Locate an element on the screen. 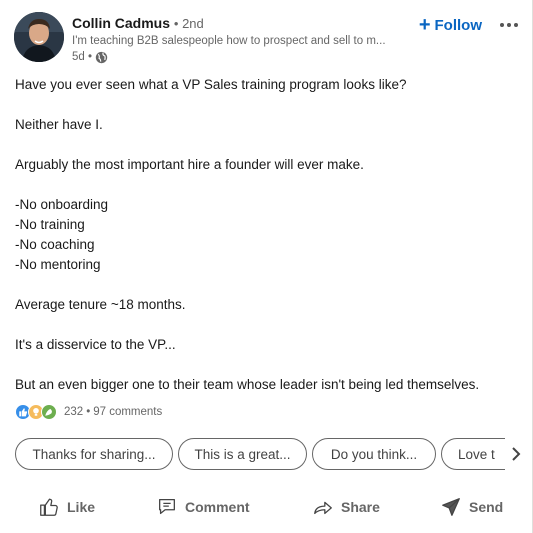  follow-button: + Follow is located at coordinates (450, 25).